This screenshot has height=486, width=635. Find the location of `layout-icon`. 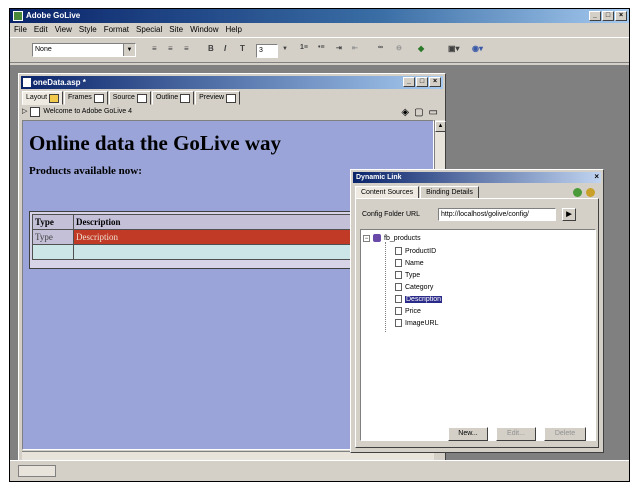

layout-icon is located at coordinates (54, 98).